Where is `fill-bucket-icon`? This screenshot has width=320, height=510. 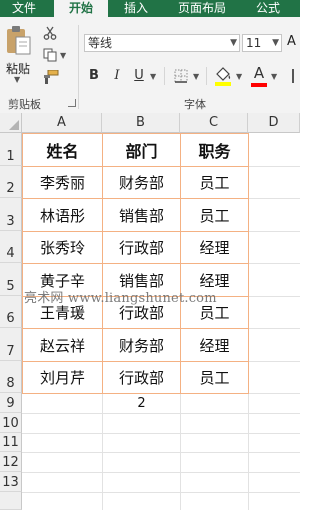 fill-bucket-icon is located at coordinates (223, 76).